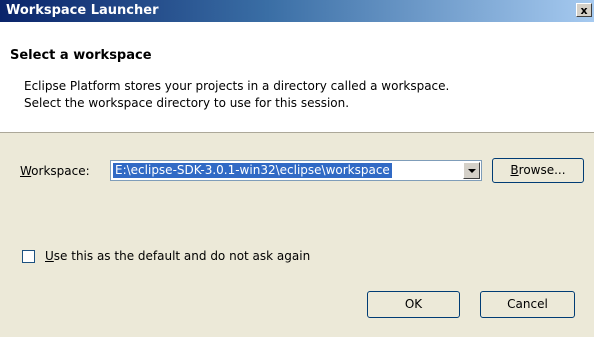  I want to click on cancel-button: Cancel, so click(527, 304).